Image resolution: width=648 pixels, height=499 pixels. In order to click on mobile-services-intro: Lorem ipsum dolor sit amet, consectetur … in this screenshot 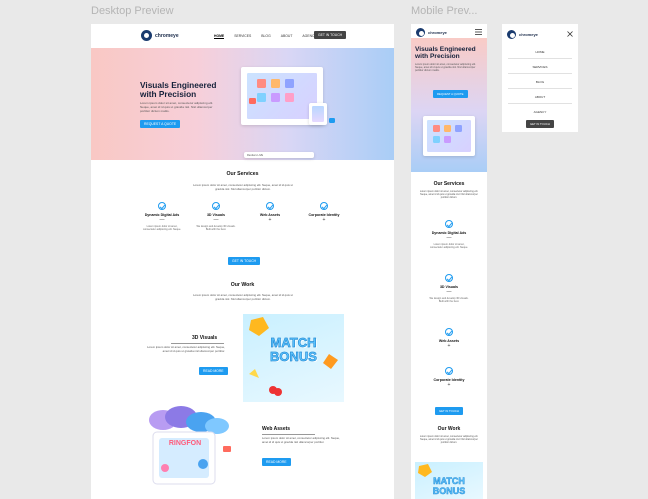, I will do `click(449, 195)`.